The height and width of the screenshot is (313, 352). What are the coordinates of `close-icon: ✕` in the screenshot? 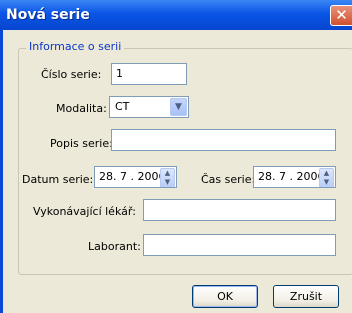 It's located at (341, 15).